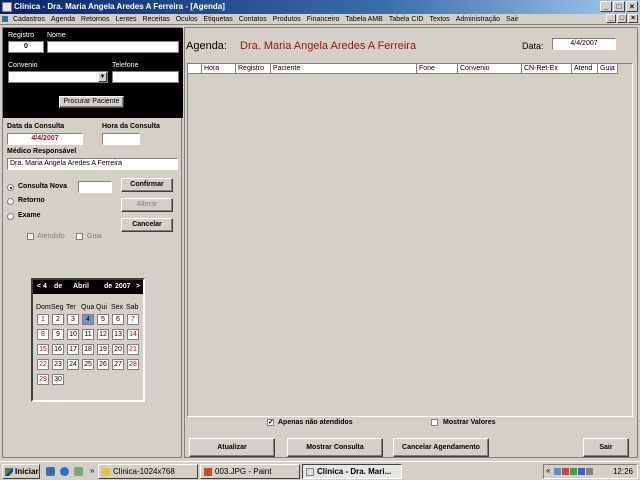  Describe the element at coordinates (73, 349) in the screenshot. I see `calendar-day-cell: 17` at that location.